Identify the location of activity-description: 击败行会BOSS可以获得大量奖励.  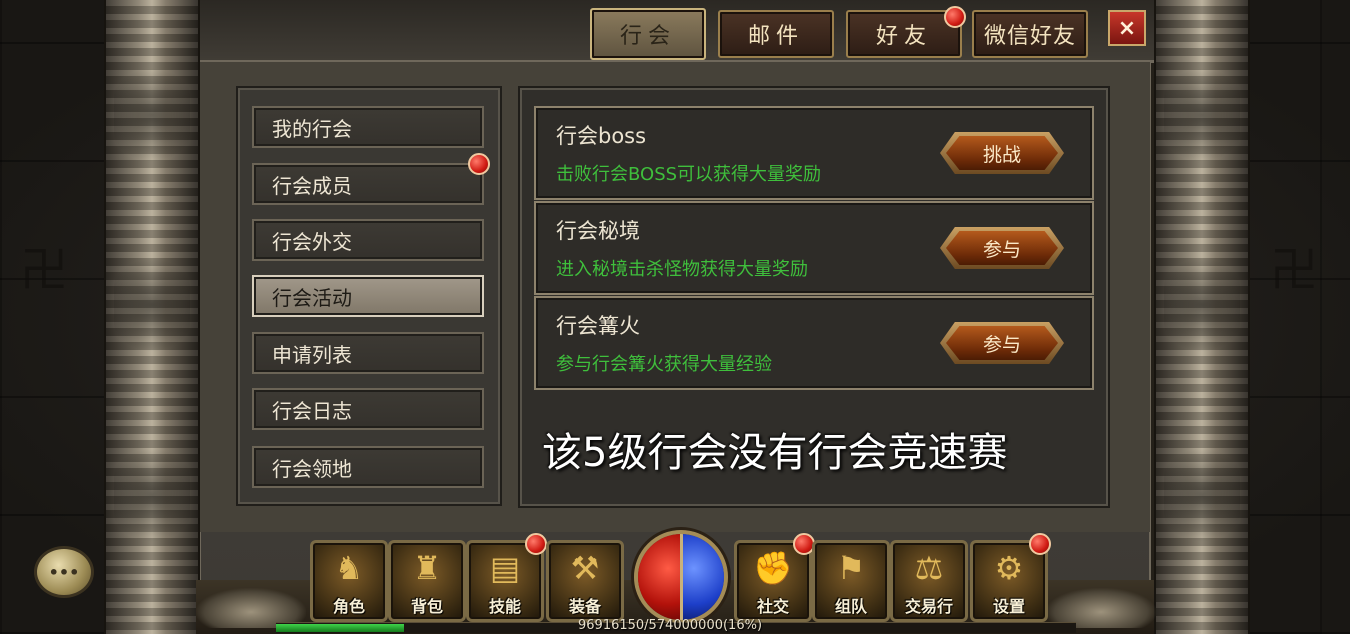
(689, 174).